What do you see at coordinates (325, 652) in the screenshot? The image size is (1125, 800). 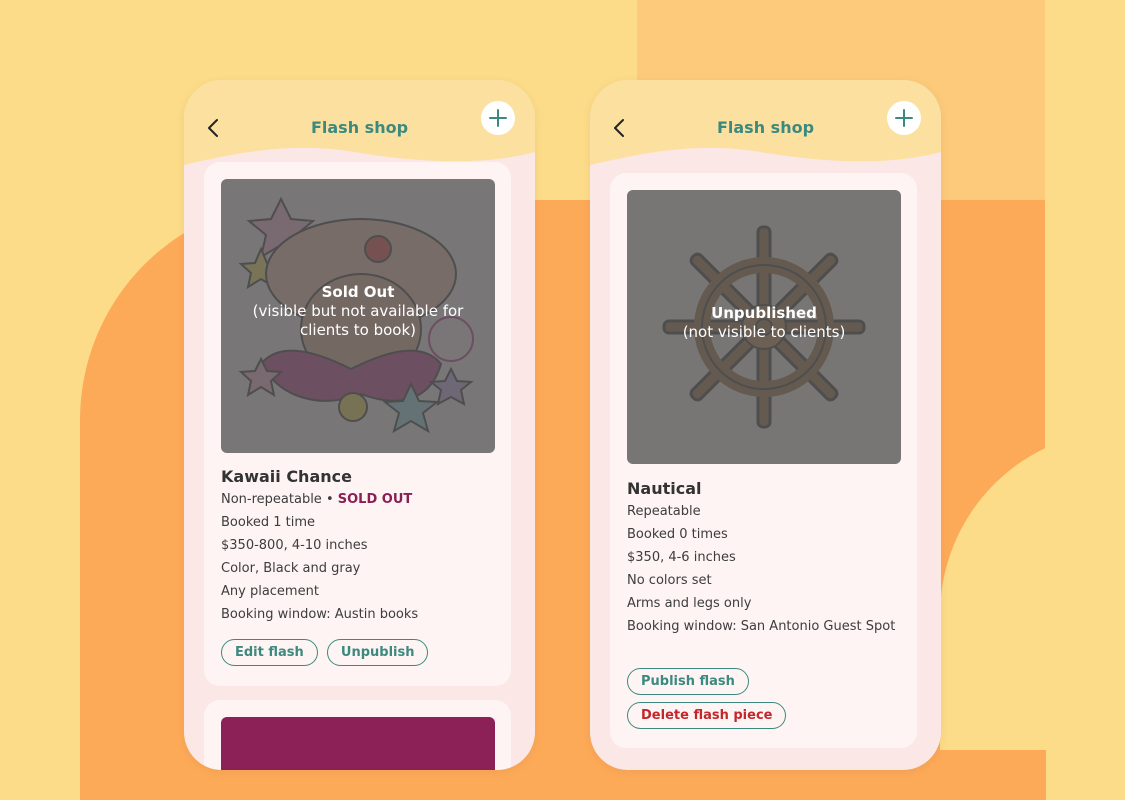 I see `card-actions: Edit flash Unpublish` at bounding box center [325, 652].